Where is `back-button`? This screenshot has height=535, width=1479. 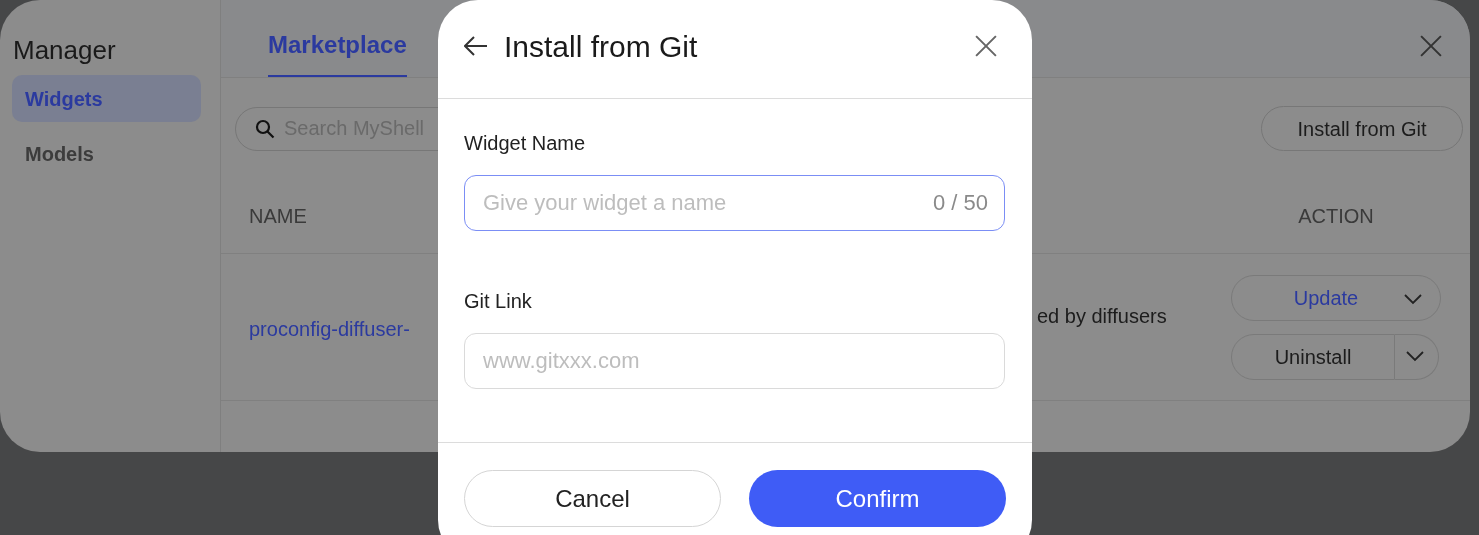 back-button is located at coordinates (476, 46).